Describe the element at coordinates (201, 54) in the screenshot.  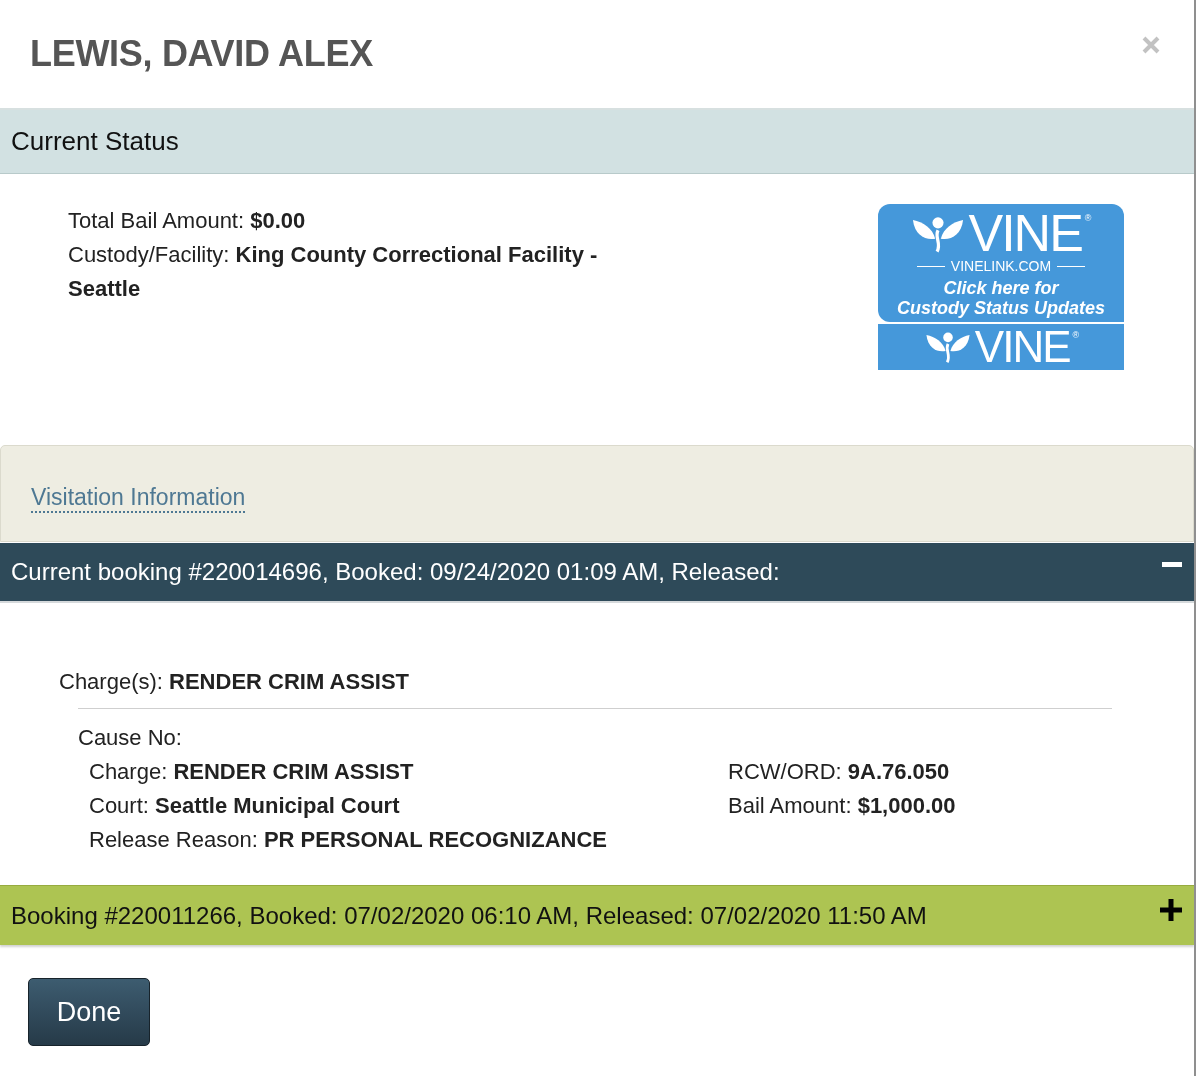
I see `dialog-title: LEWIS, DAVID ALEX` at that location.